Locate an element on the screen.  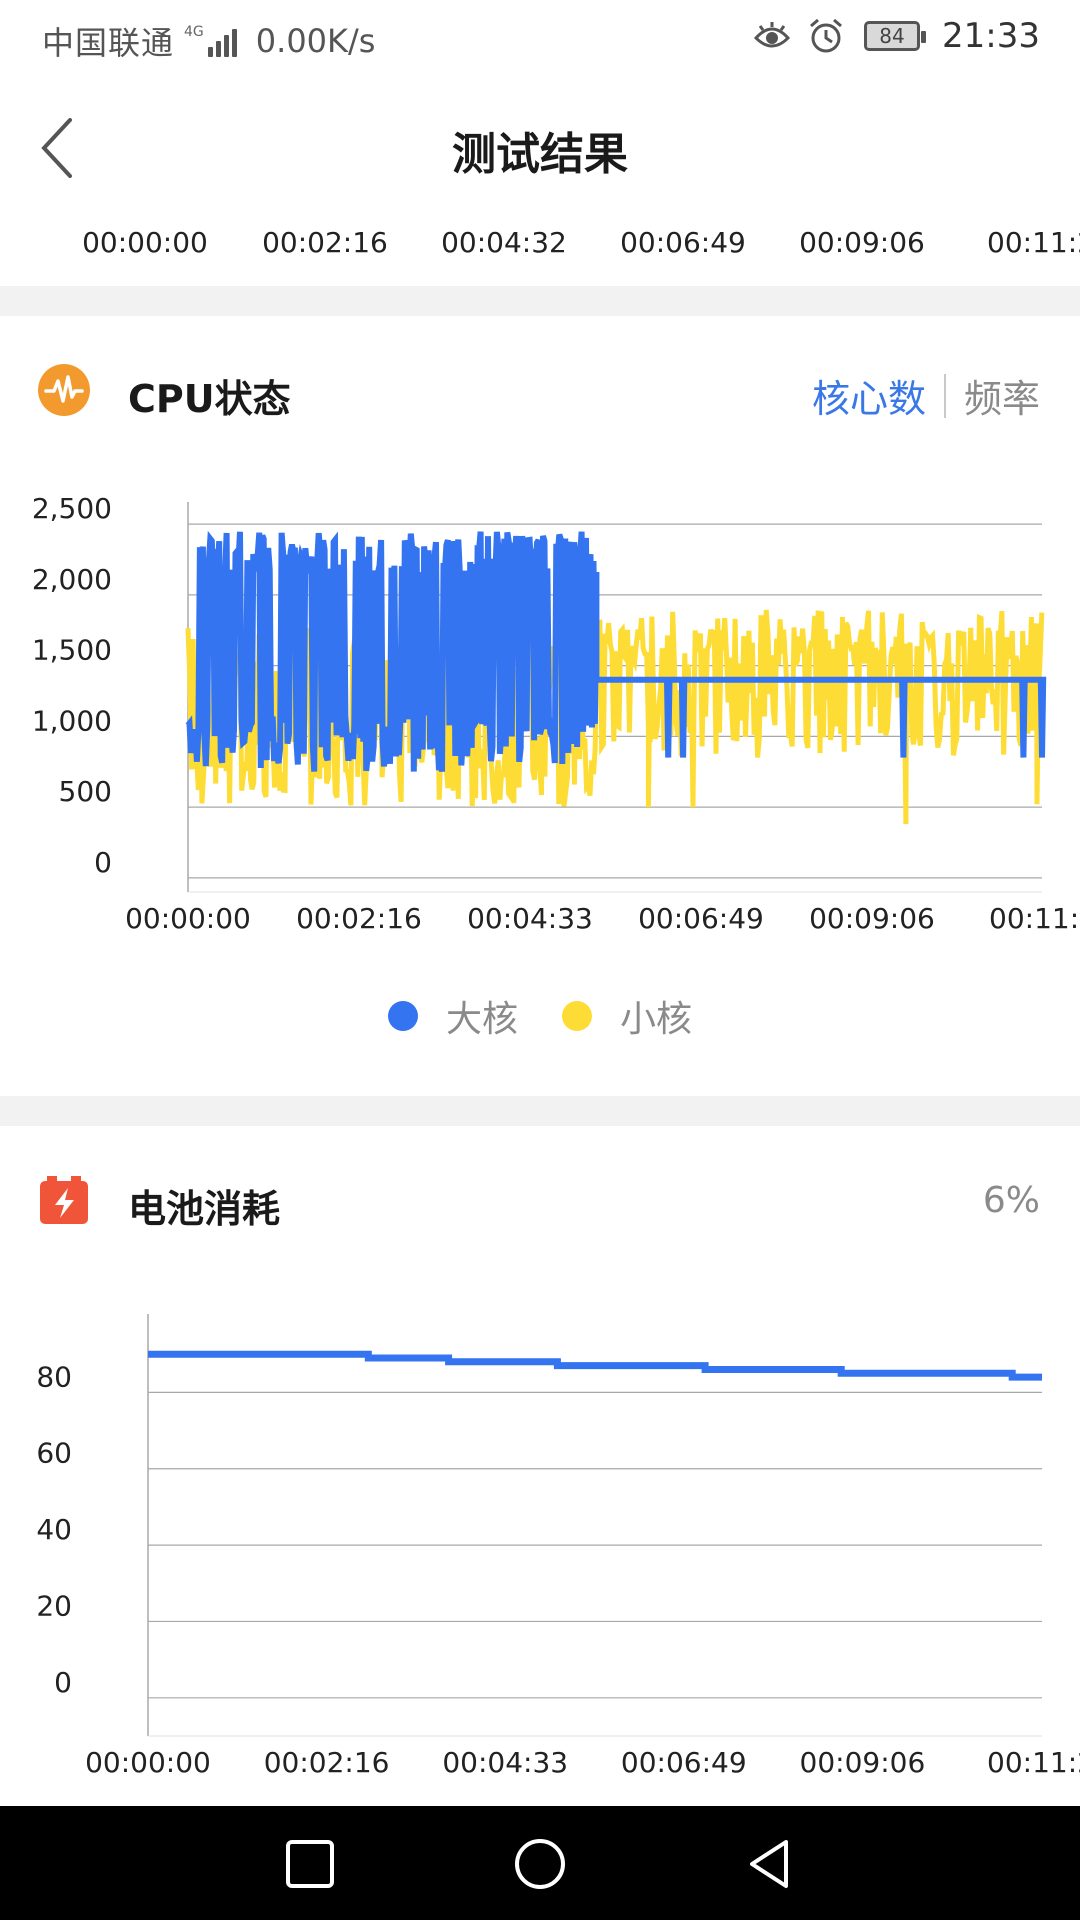
cpu-legend: 大核 小核 is located at coordinates (540, 1016).